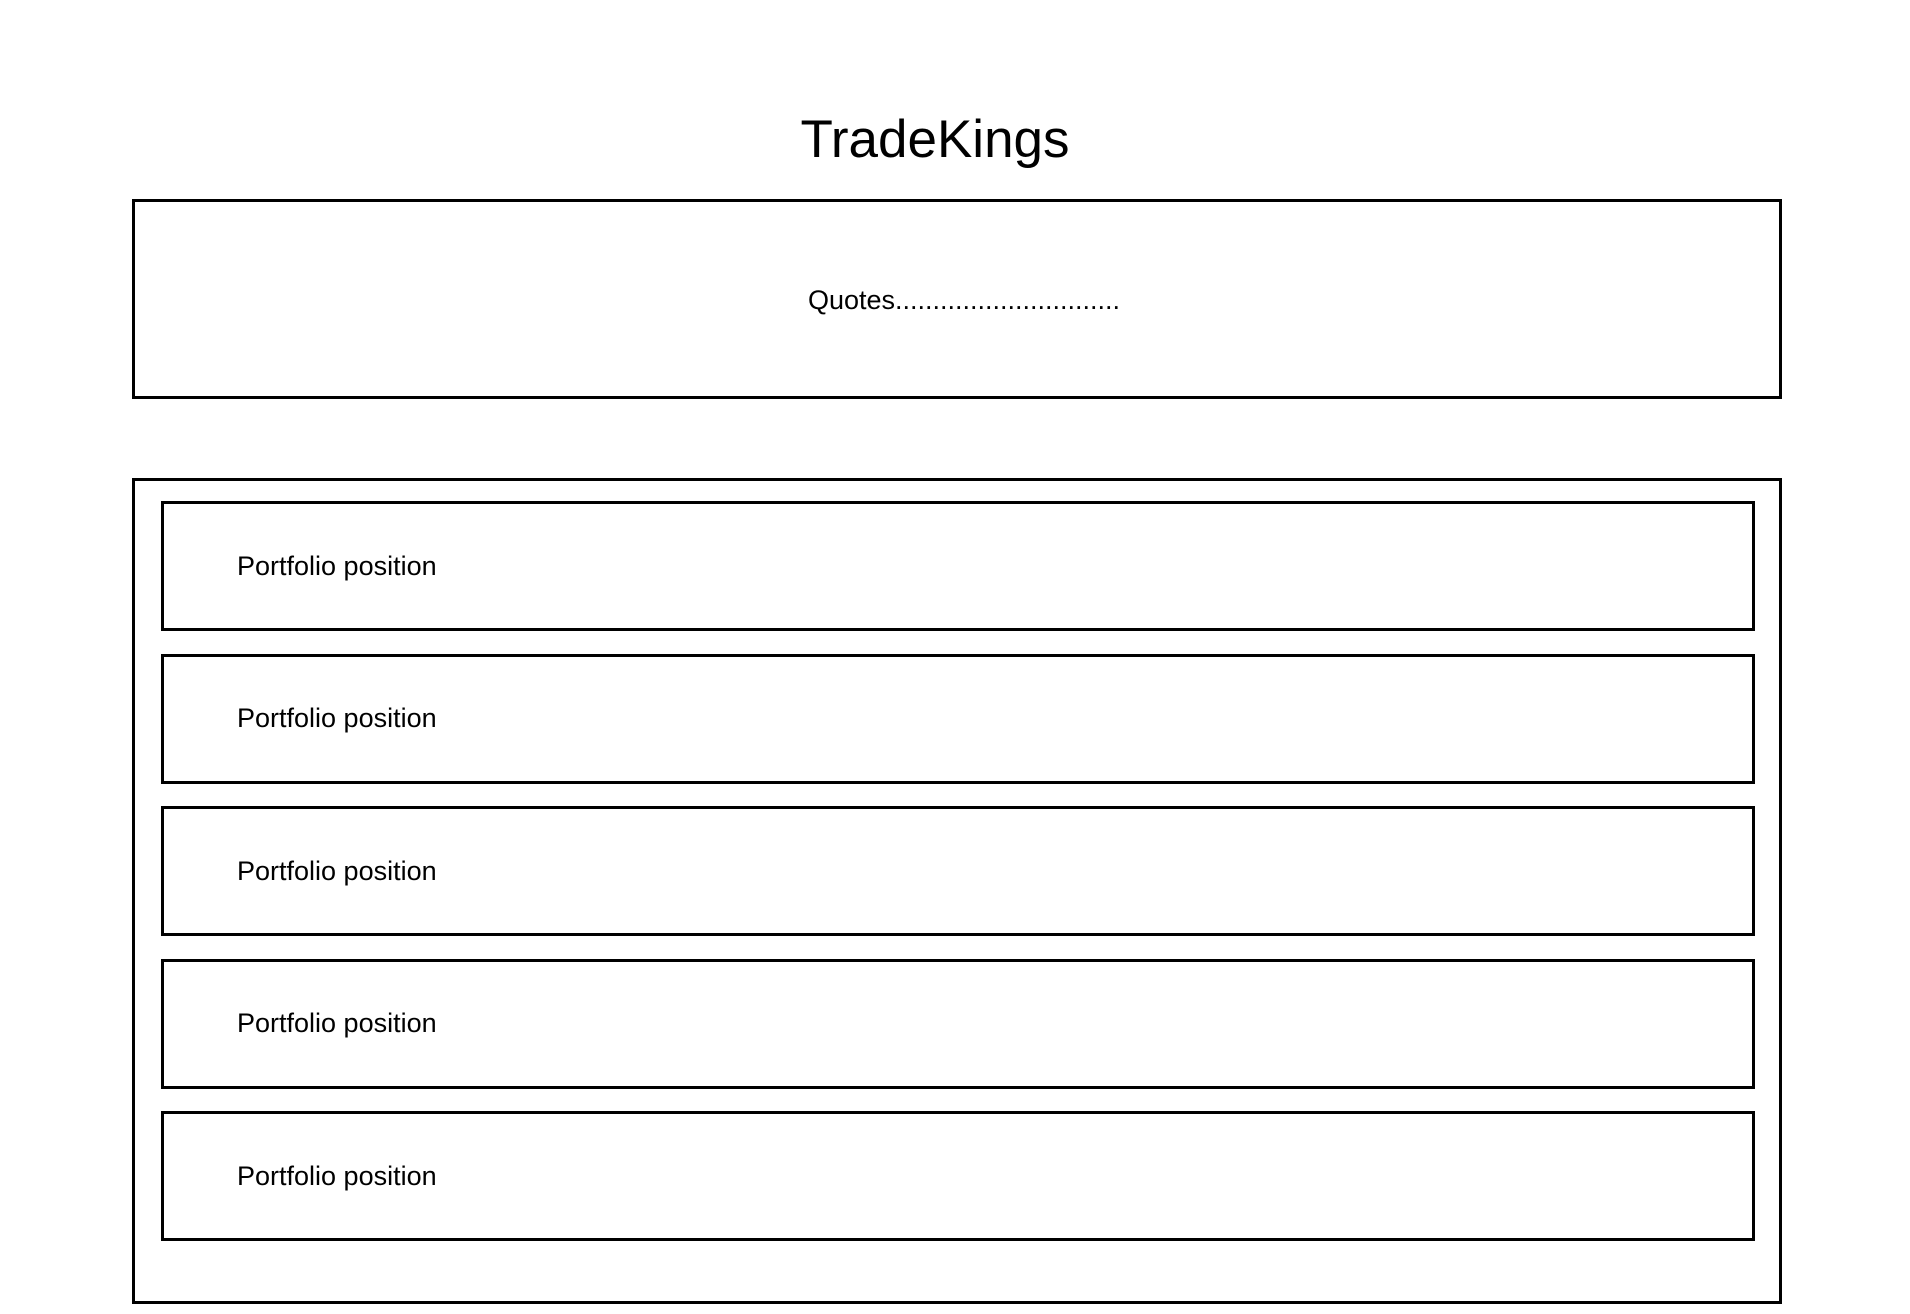  I want to click on app-title: TradeKings, so click(935, 139).